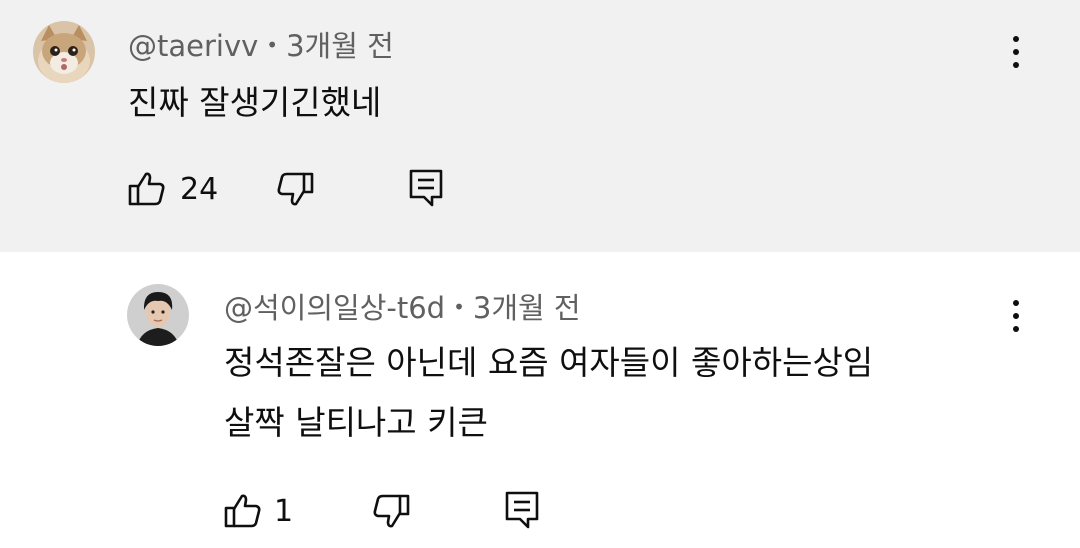  What do you see at coordinates (64, 52) in the screenshot?
I see `avatar-cat` at bounding box center [64, 52].